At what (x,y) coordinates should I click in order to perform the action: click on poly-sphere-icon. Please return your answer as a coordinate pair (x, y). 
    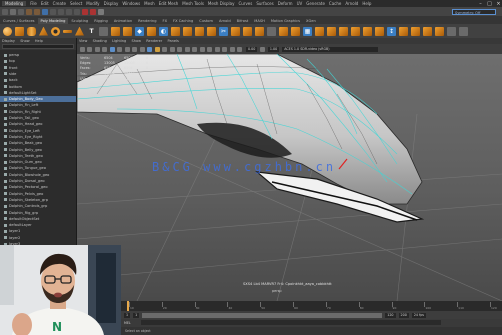
    Looking at the image, I should click on (7, 31).